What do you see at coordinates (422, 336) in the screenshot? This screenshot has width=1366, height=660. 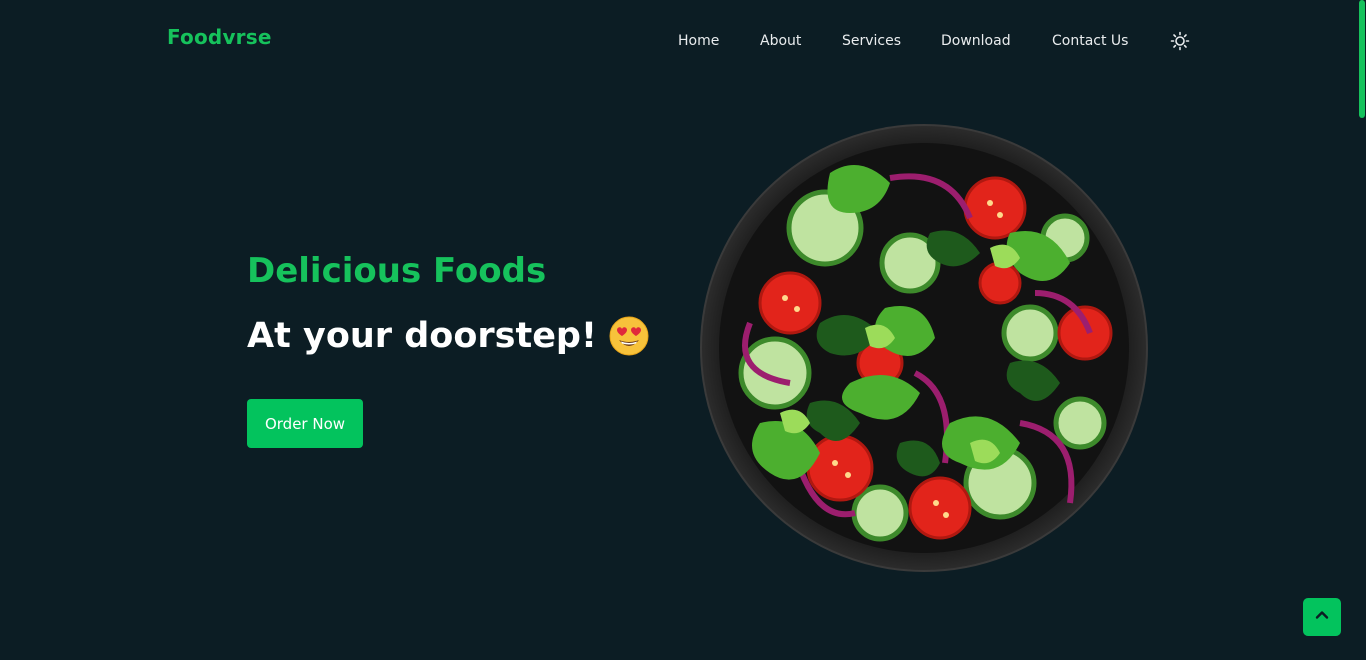 I see `hero-subtitle: At your doorstep!` at bounding box center [422, 336].